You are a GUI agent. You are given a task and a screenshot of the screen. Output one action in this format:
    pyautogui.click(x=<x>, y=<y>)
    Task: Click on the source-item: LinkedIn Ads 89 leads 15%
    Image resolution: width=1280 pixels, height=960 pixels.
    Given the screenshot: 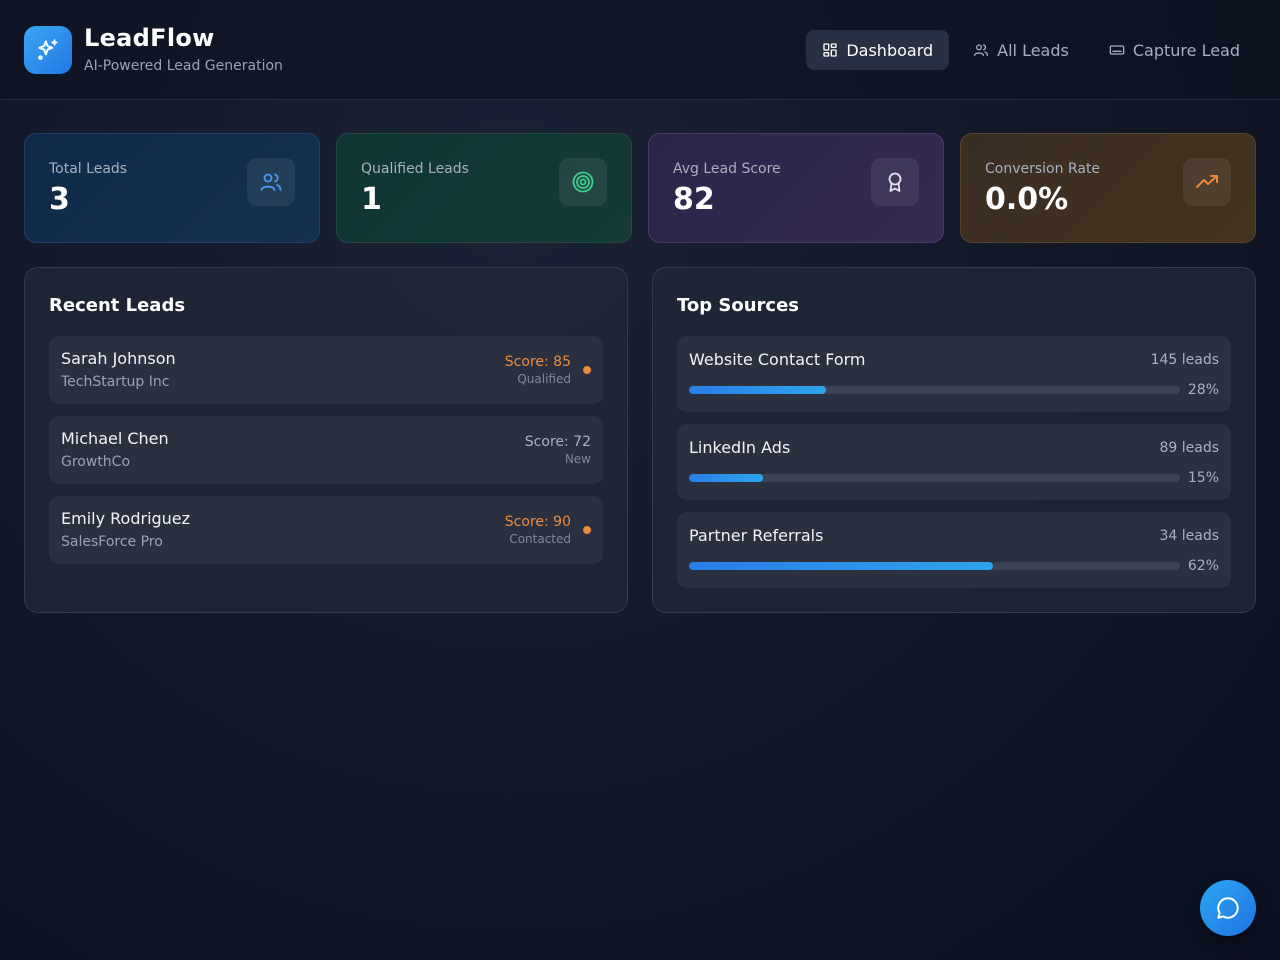 What is the action you would take?
    pyautogui.click(x=954, y=462)
    